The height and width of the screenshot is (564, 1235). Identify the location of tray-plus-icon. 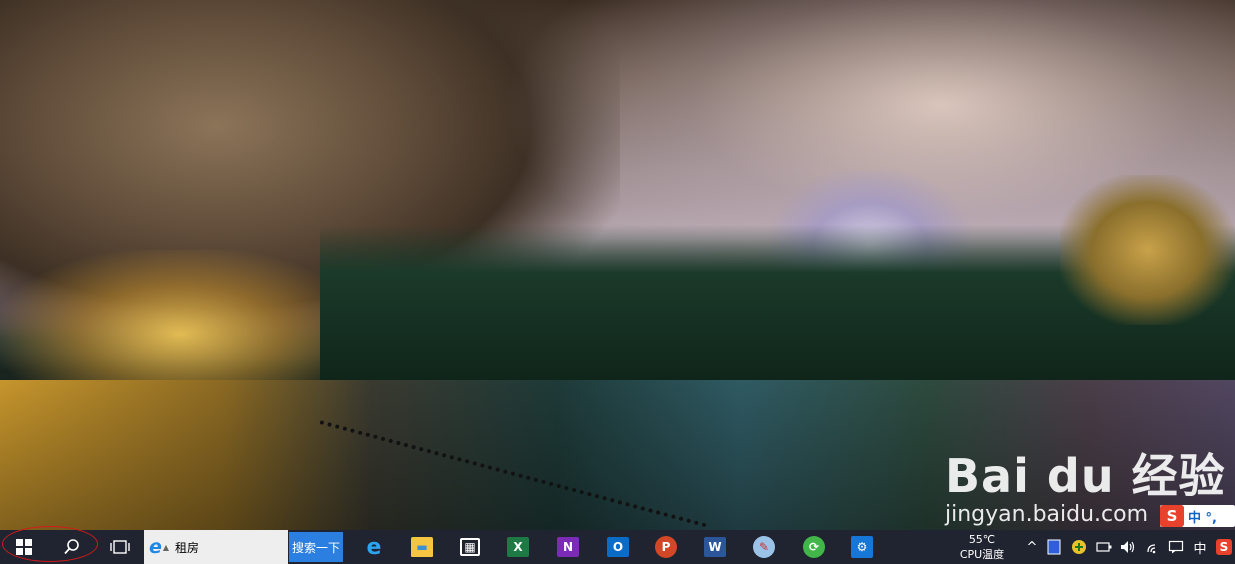
(1079, 547).